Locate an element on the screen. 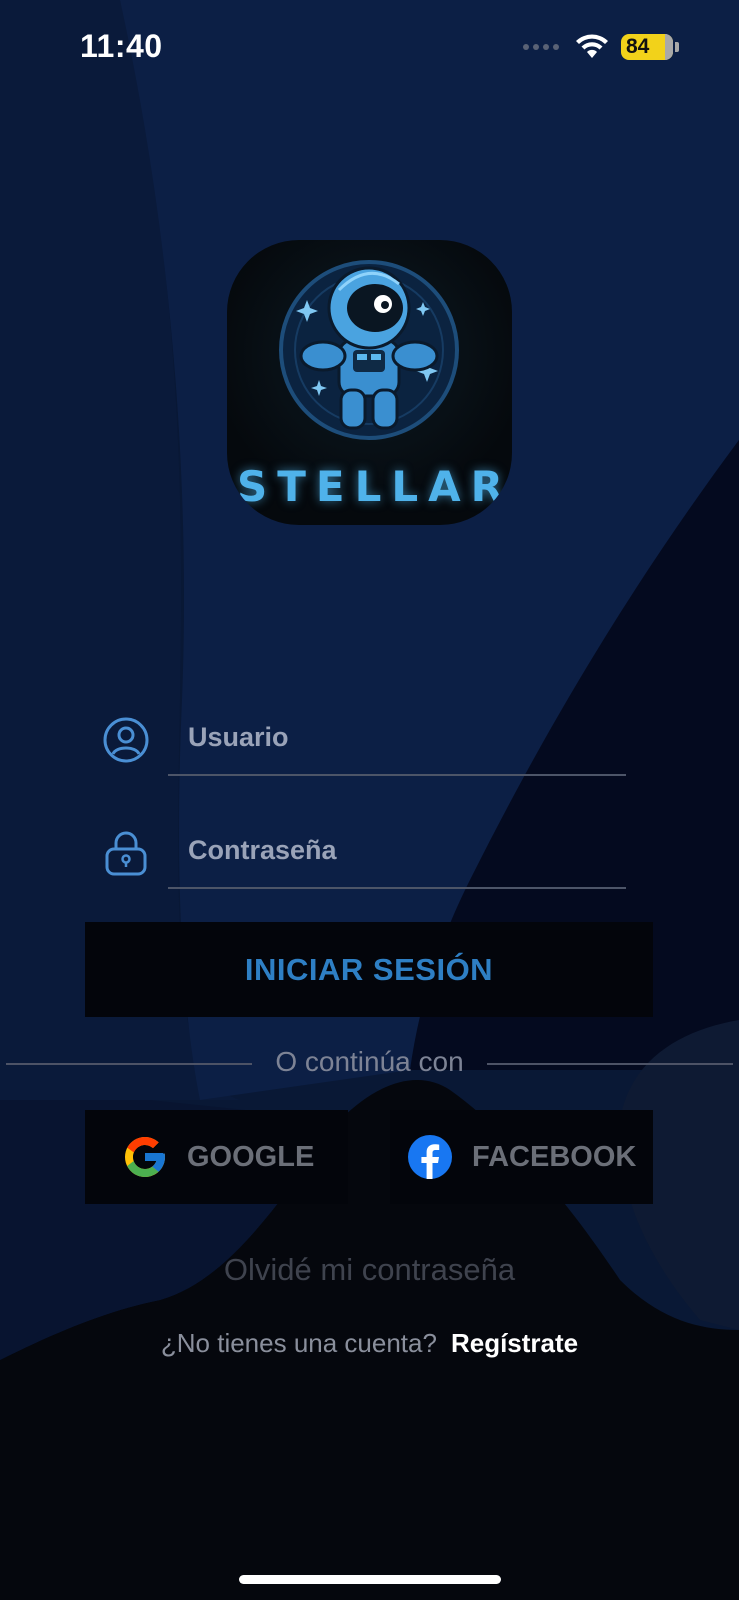  status-icons: 84 is located at coordinates (601, 47).